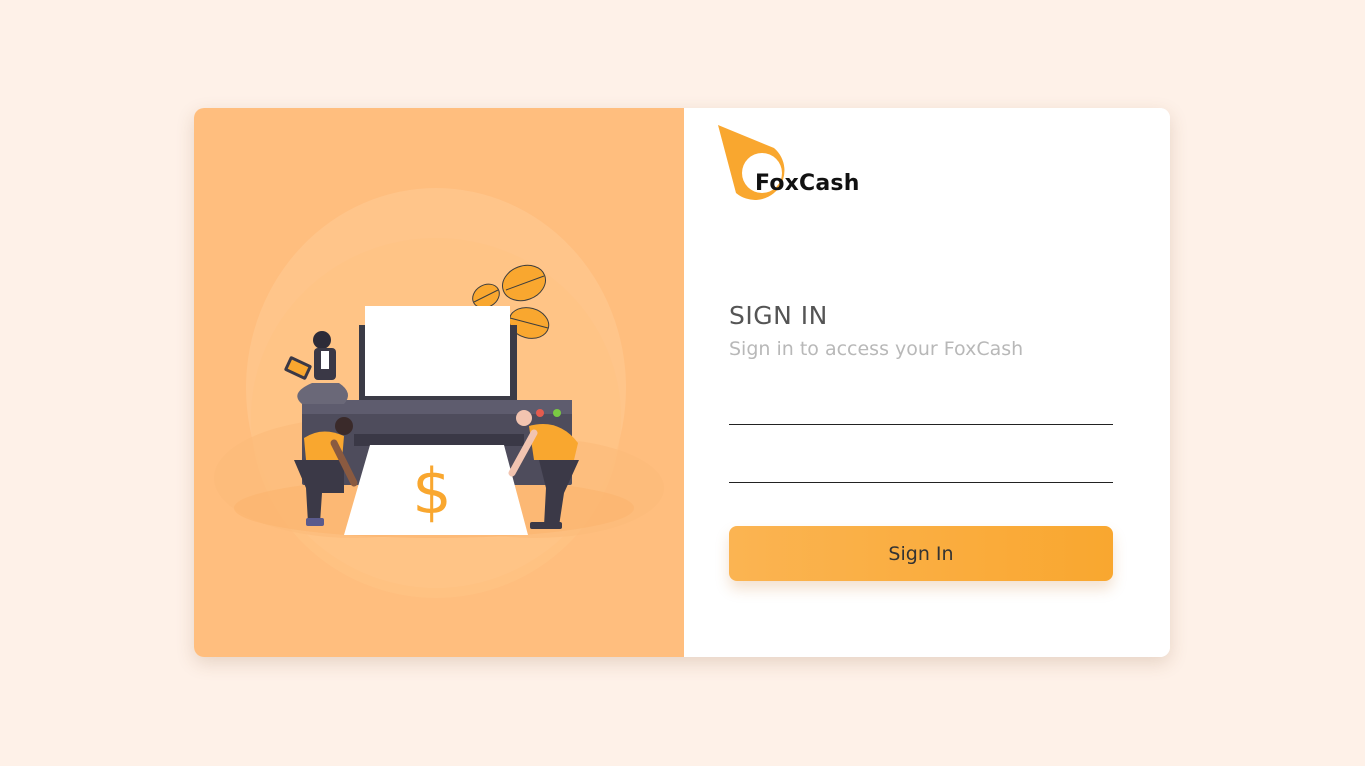 The width and height of the screenshot is (1365, 766). I want to click on email-field, so click(921, 408).